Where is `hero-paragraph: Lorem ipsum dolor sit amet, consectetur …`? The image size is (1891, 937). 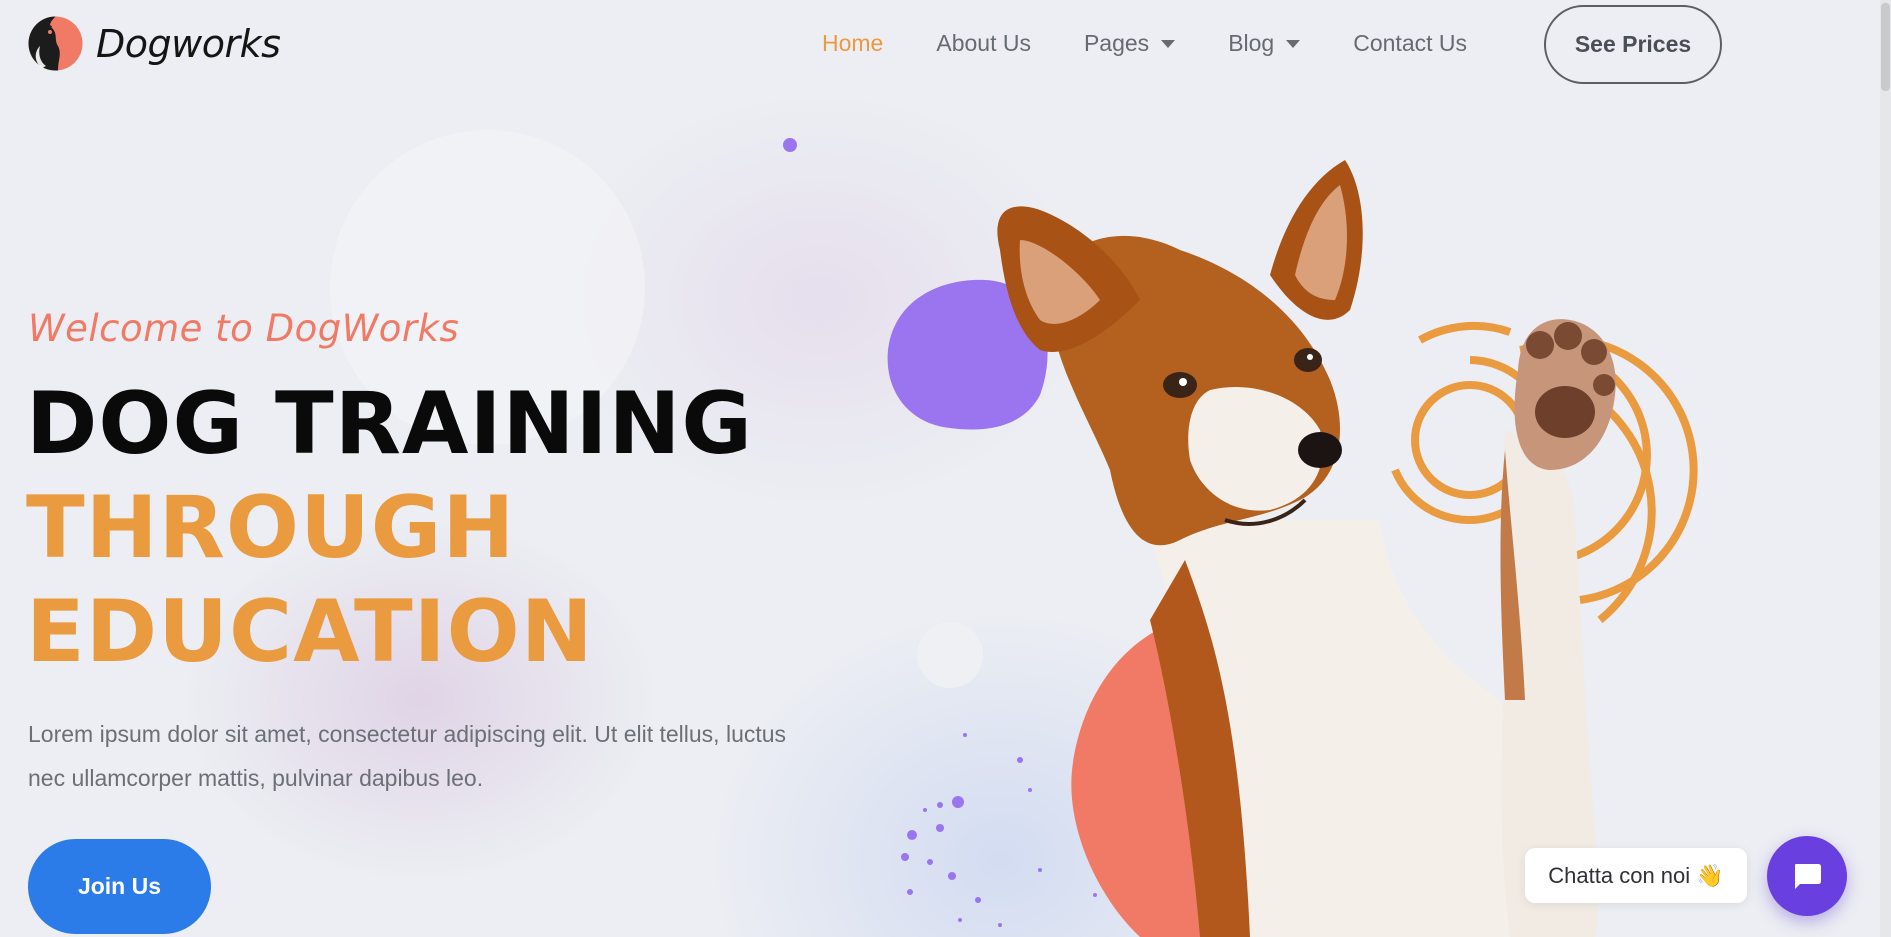 hero-paragraph: Lorem ipsum dolor sit amet, consectetur … is located at coordinates (407, 756).